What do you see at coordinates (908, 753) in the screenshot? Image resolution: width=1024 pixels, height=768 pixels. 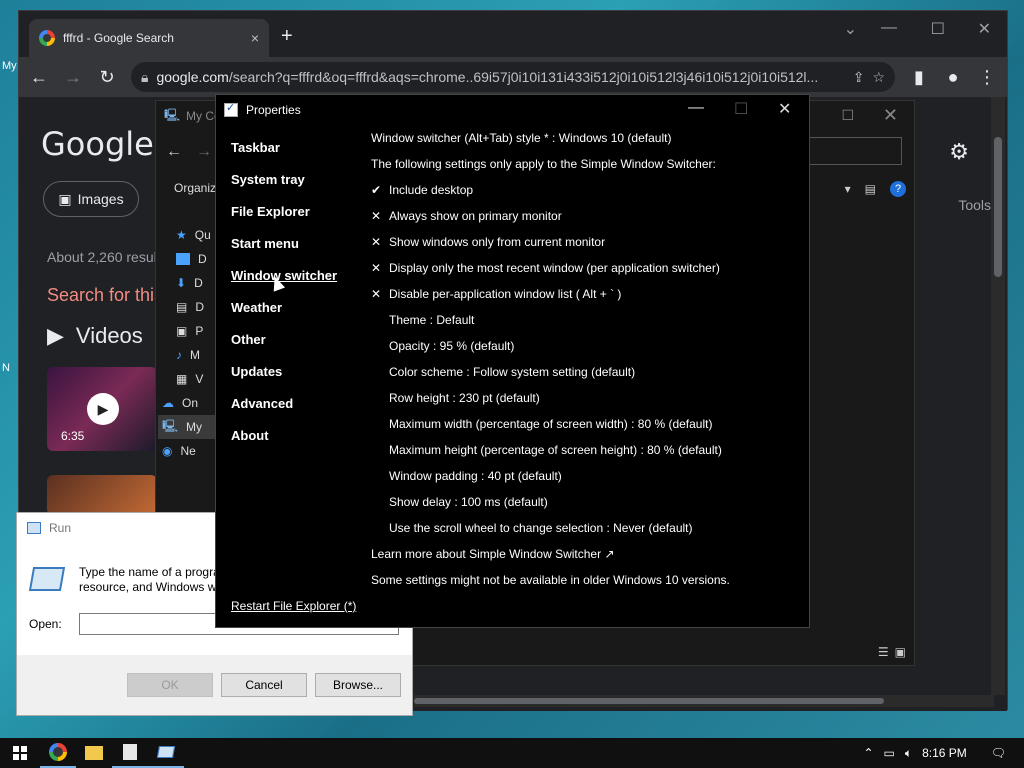 I see `volume-icon: 🔈︎` at bounding box center [908, 753].